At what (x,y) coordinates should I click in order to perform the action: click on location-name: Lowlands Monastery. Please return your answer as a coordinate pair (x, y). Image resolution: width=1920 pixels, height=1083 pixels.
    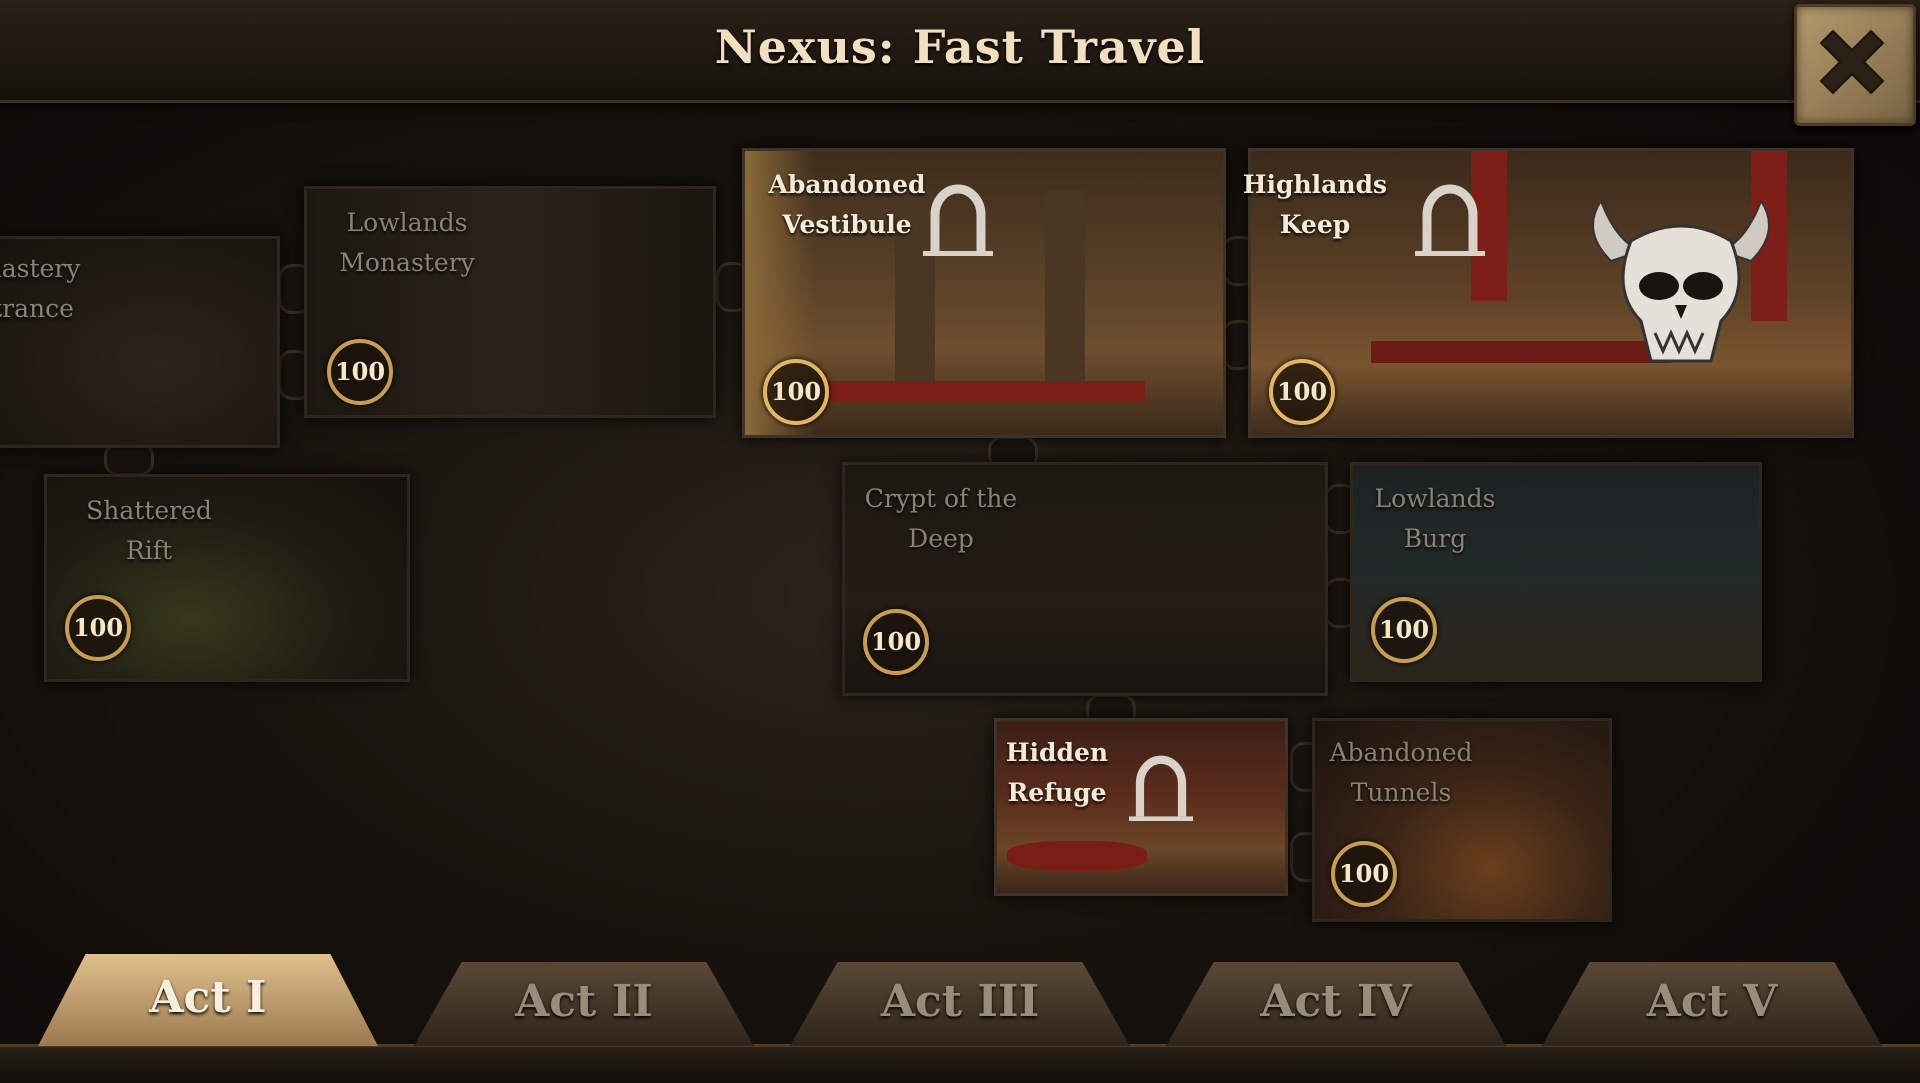
    Looking at the image, I should click on (407, 242).